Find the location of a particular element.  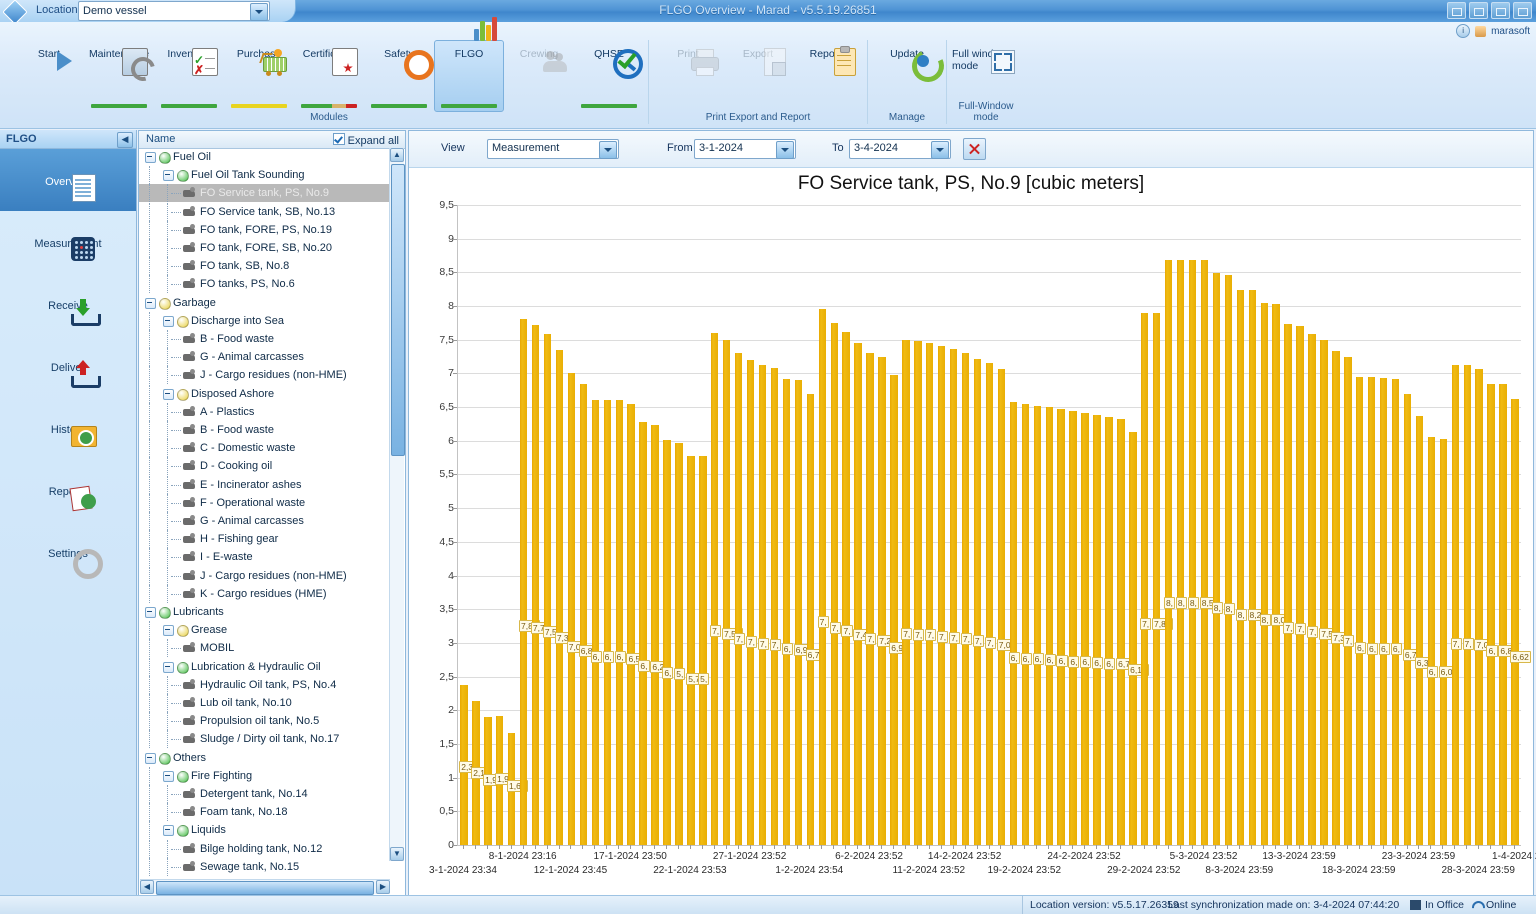

tree-leaf-node: D - Cooking oil is located at coordinates (265, 466).